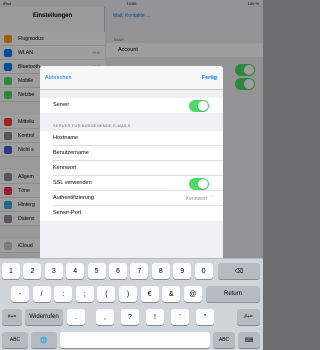 The width and height of the screenshot is (320, 350). I want to click on key-punctuation: ", so click(205, 317).